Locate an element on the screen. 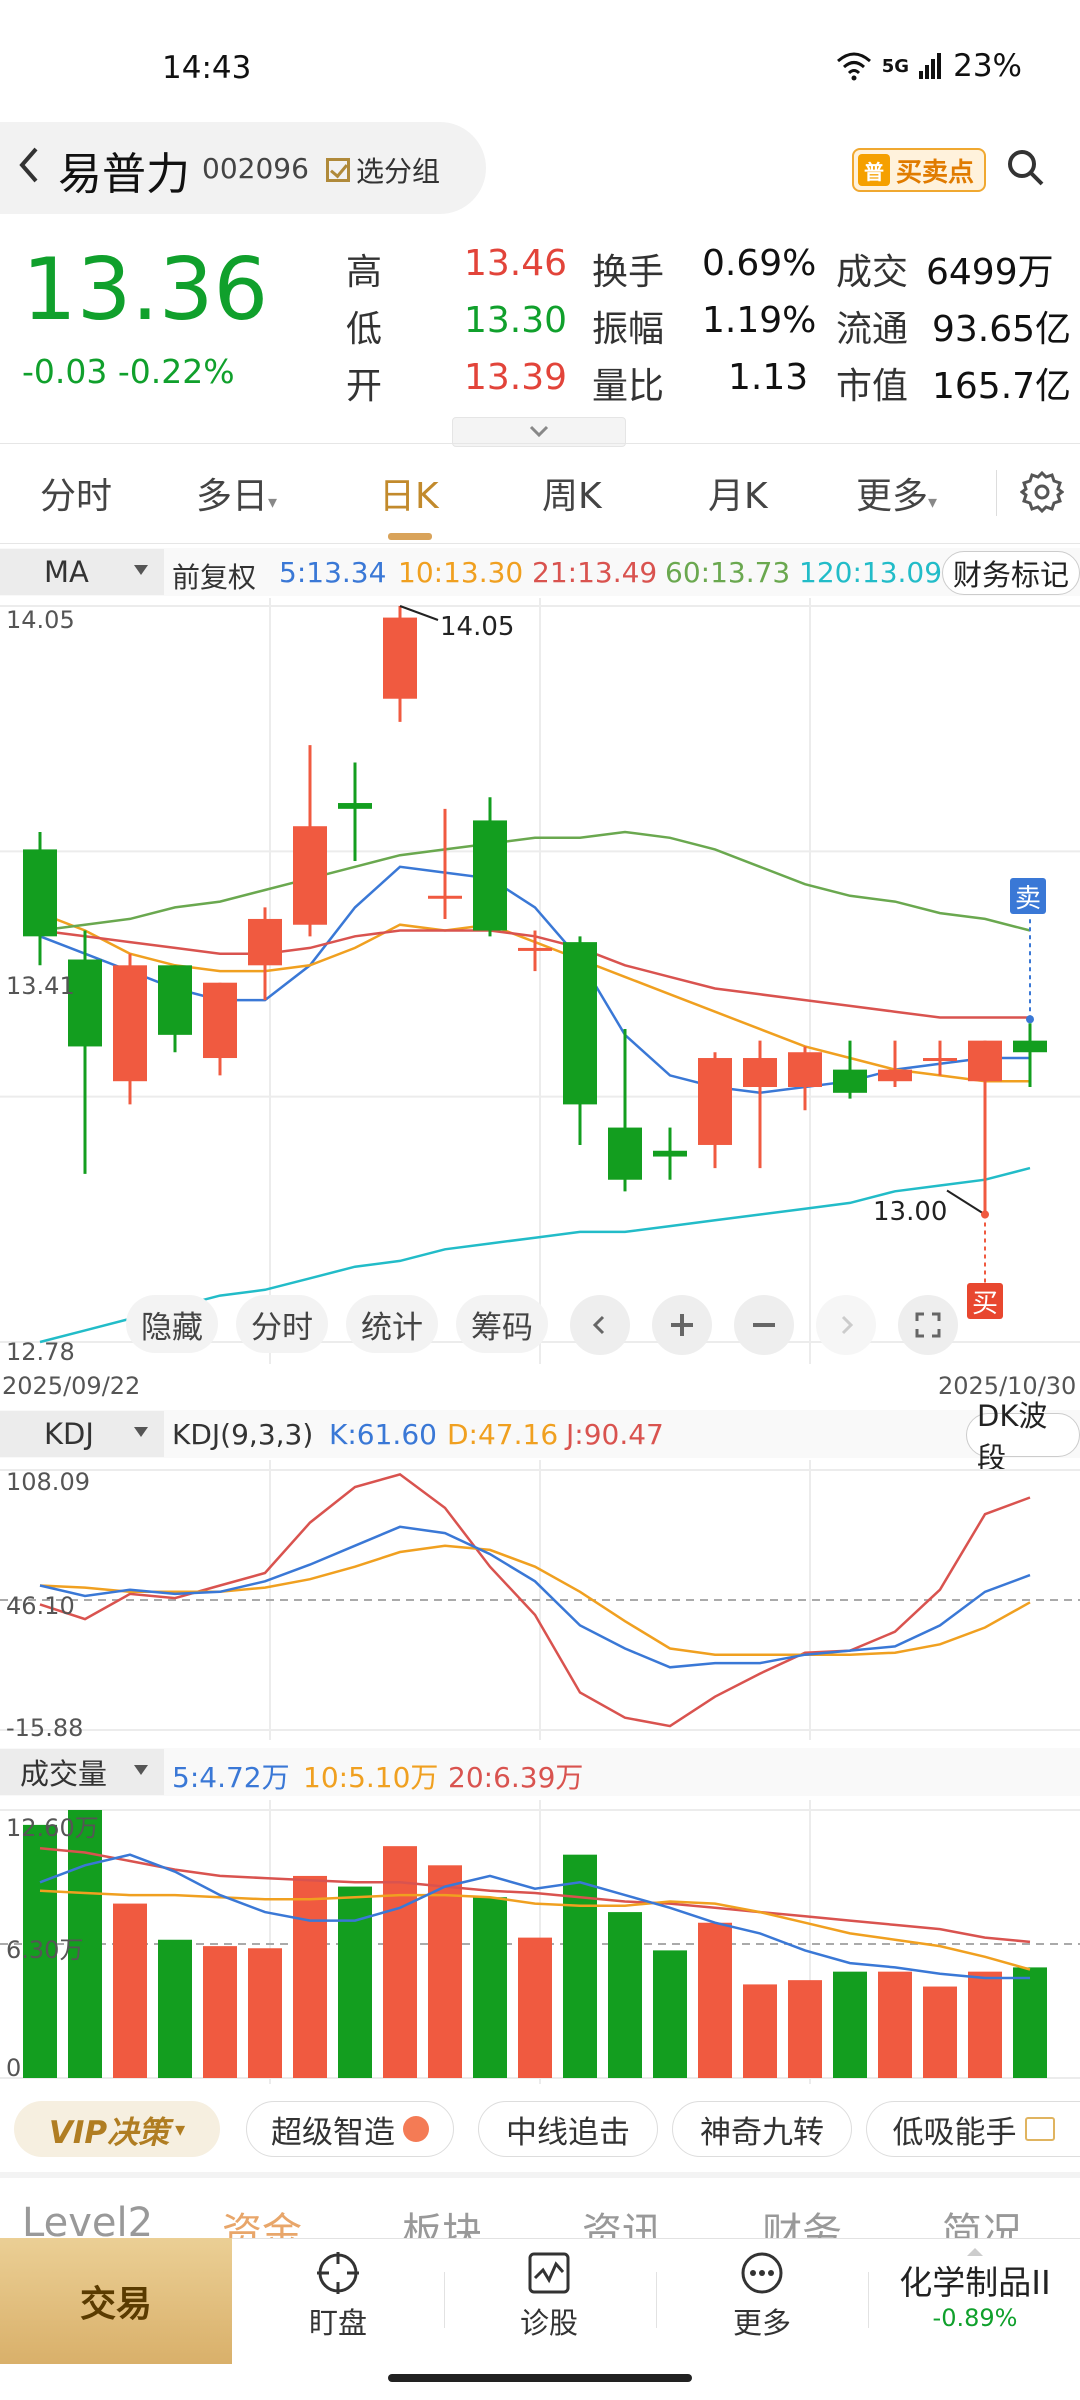  vol-ma20-value: 20:6.39万 is located at coordinates (516, 1777).